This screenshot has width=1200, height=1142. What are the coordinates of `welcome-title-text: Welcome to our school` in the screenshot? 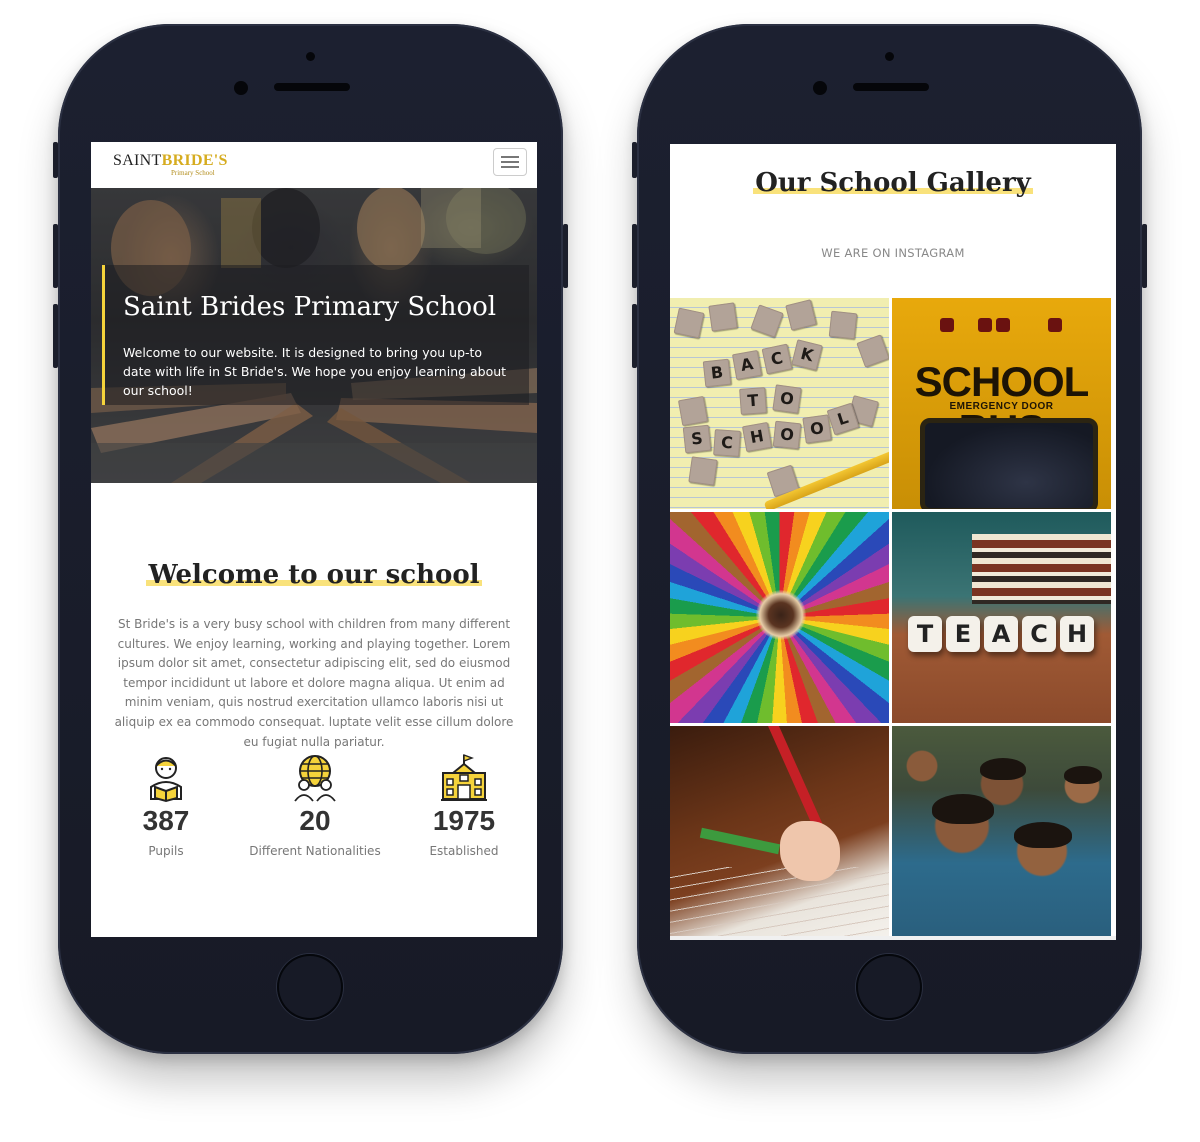 It's located at (314, 575).